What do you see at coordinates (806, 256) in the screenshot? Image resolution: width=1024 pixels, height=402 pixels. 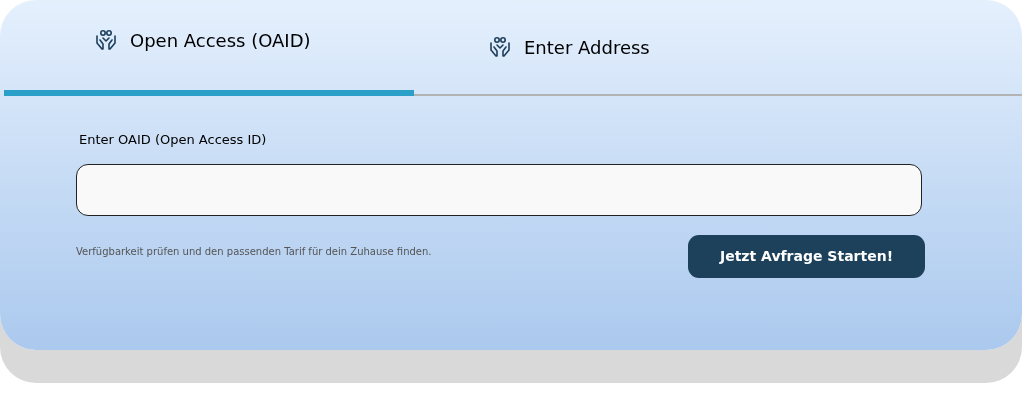 I see `submit-button: Jetzt Avfrage Starten!` at bounding box center [806, 256].